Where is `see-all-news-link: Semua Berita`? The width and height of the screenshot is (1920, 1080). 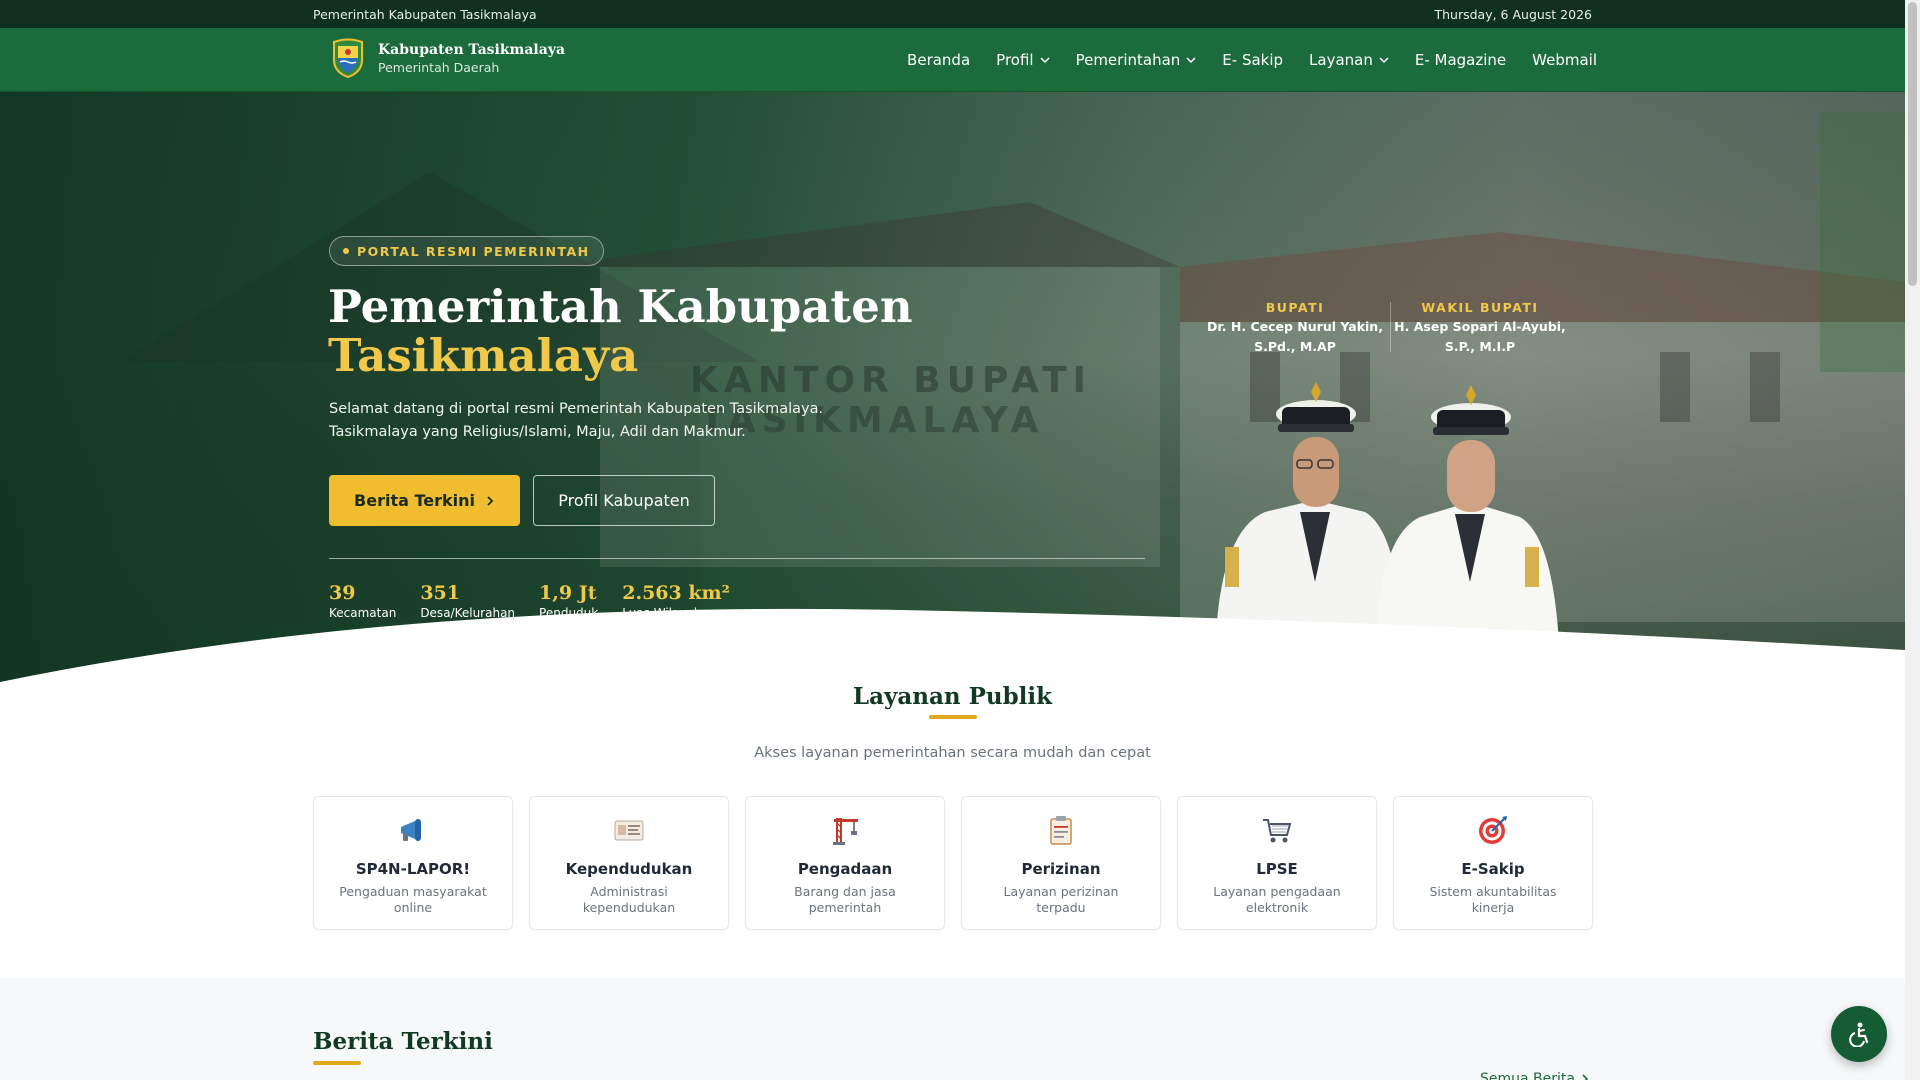 see-all-news-link: Semua Berita is located at coordinates (1534, 1075).